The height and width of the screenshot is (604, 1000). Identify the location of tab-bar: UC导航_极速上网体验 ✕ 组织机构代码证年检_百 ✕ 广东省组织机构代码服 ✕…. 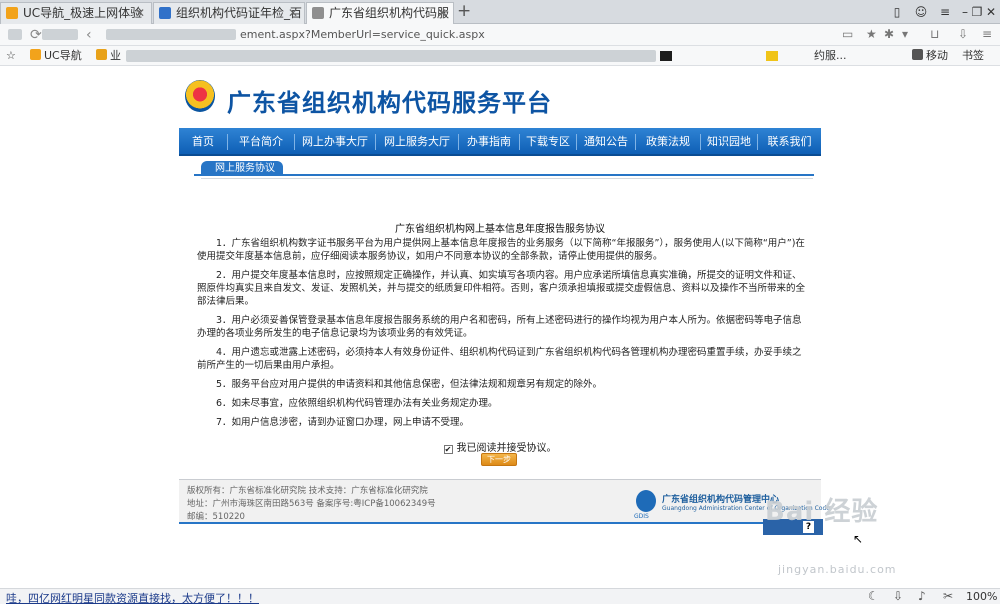
(500, 12).